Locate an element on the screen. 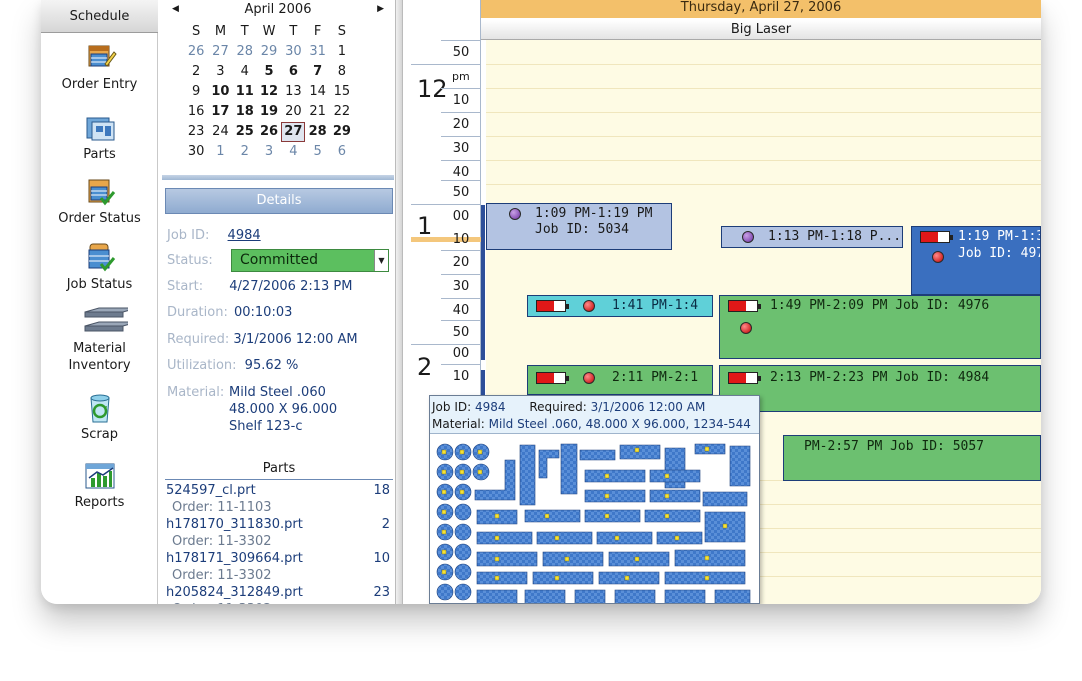 Image resolution: width=1082 pixels, height=681 pixels. calendar-day: 25 is located at coordinates (245, 132).